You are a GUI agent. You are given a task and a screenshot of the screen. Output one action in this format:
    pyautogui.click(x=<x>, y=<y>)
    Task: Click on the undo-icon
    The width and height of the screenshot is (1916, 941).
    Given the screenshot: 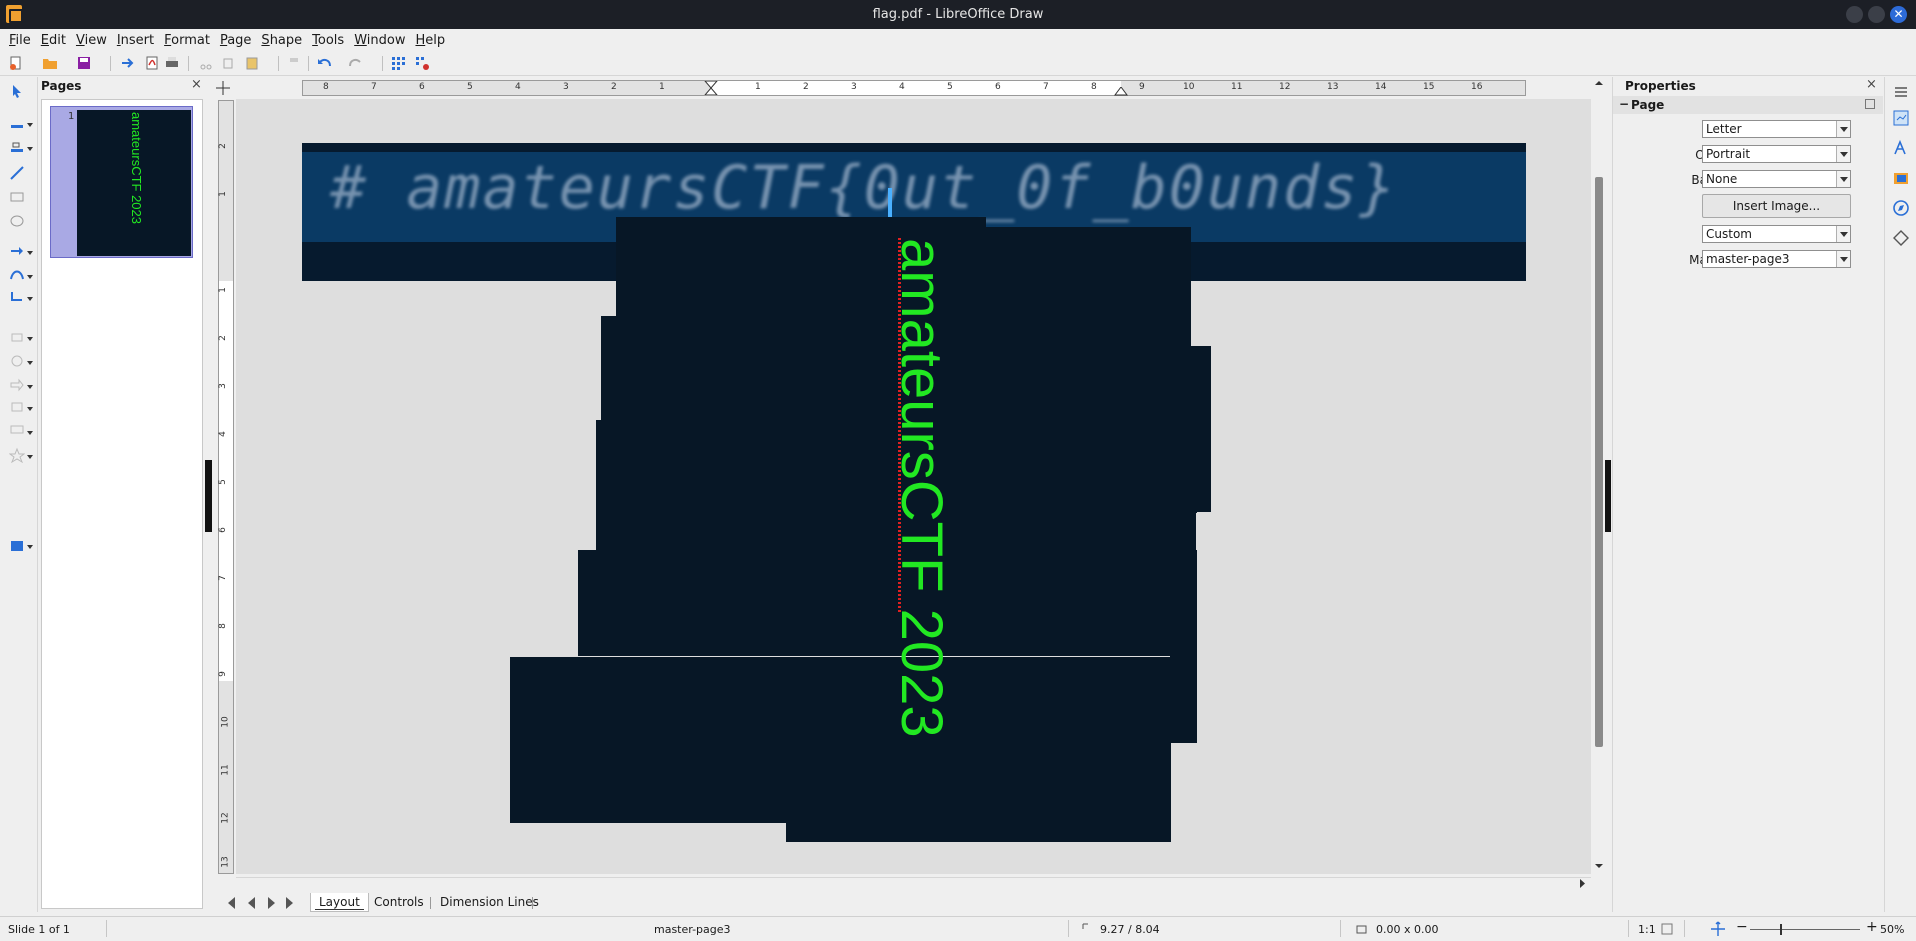 What is the action you would take?
    pyautogui.click(x=324, y=63)
    